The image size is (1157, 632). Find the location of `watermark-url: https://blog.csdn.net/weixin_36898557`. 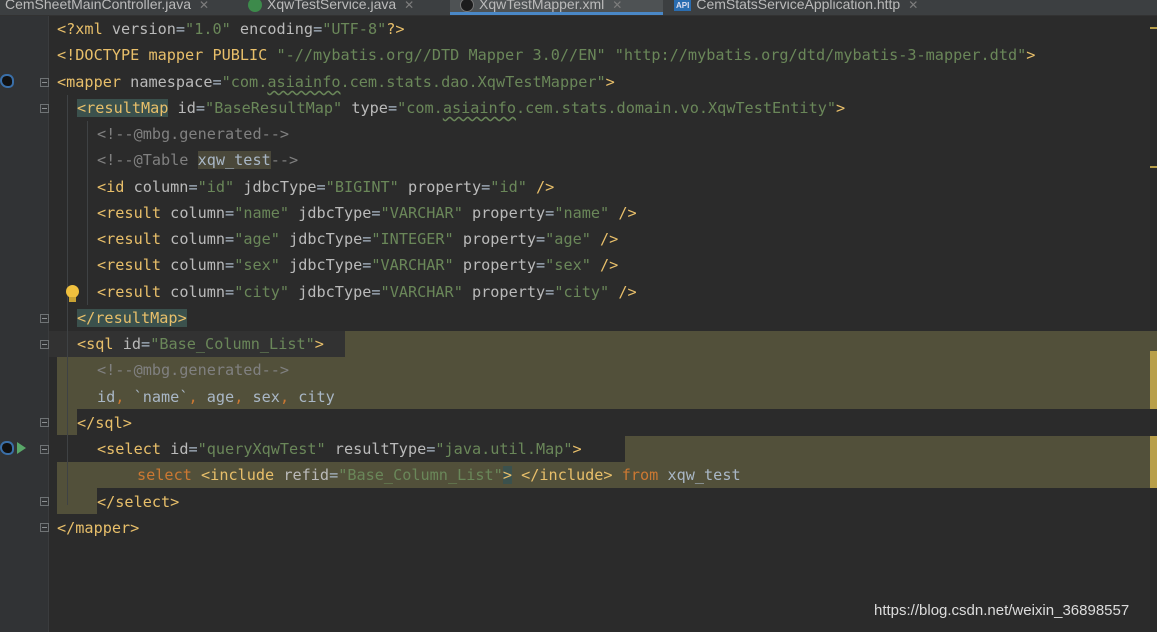

watermark-url: https://blog.csdn.net/weixin_36898557 is located at coordinates (1002, 610).